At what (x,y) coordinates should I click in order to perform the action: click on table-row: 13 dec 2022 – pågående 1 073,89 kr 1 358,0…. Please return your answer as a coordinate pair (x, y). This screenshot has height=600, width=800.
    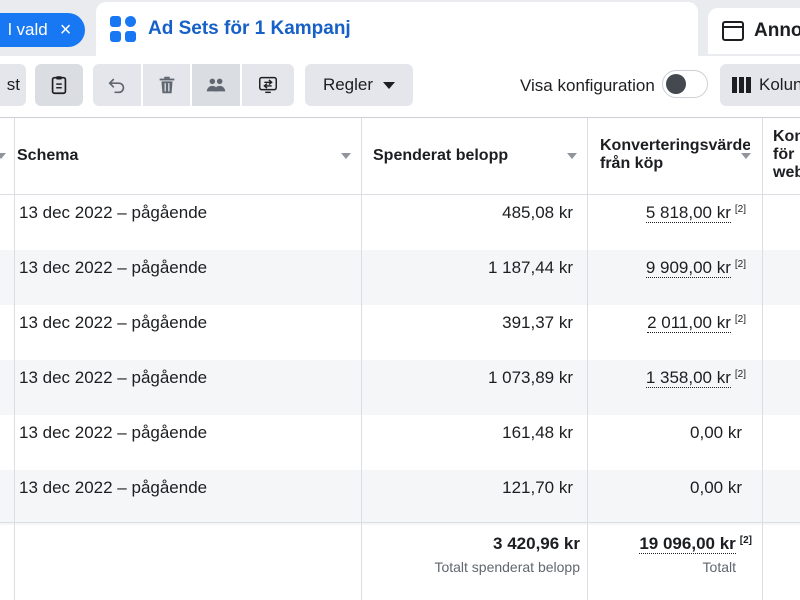
    Looking at the image, I should click on (400, 387).